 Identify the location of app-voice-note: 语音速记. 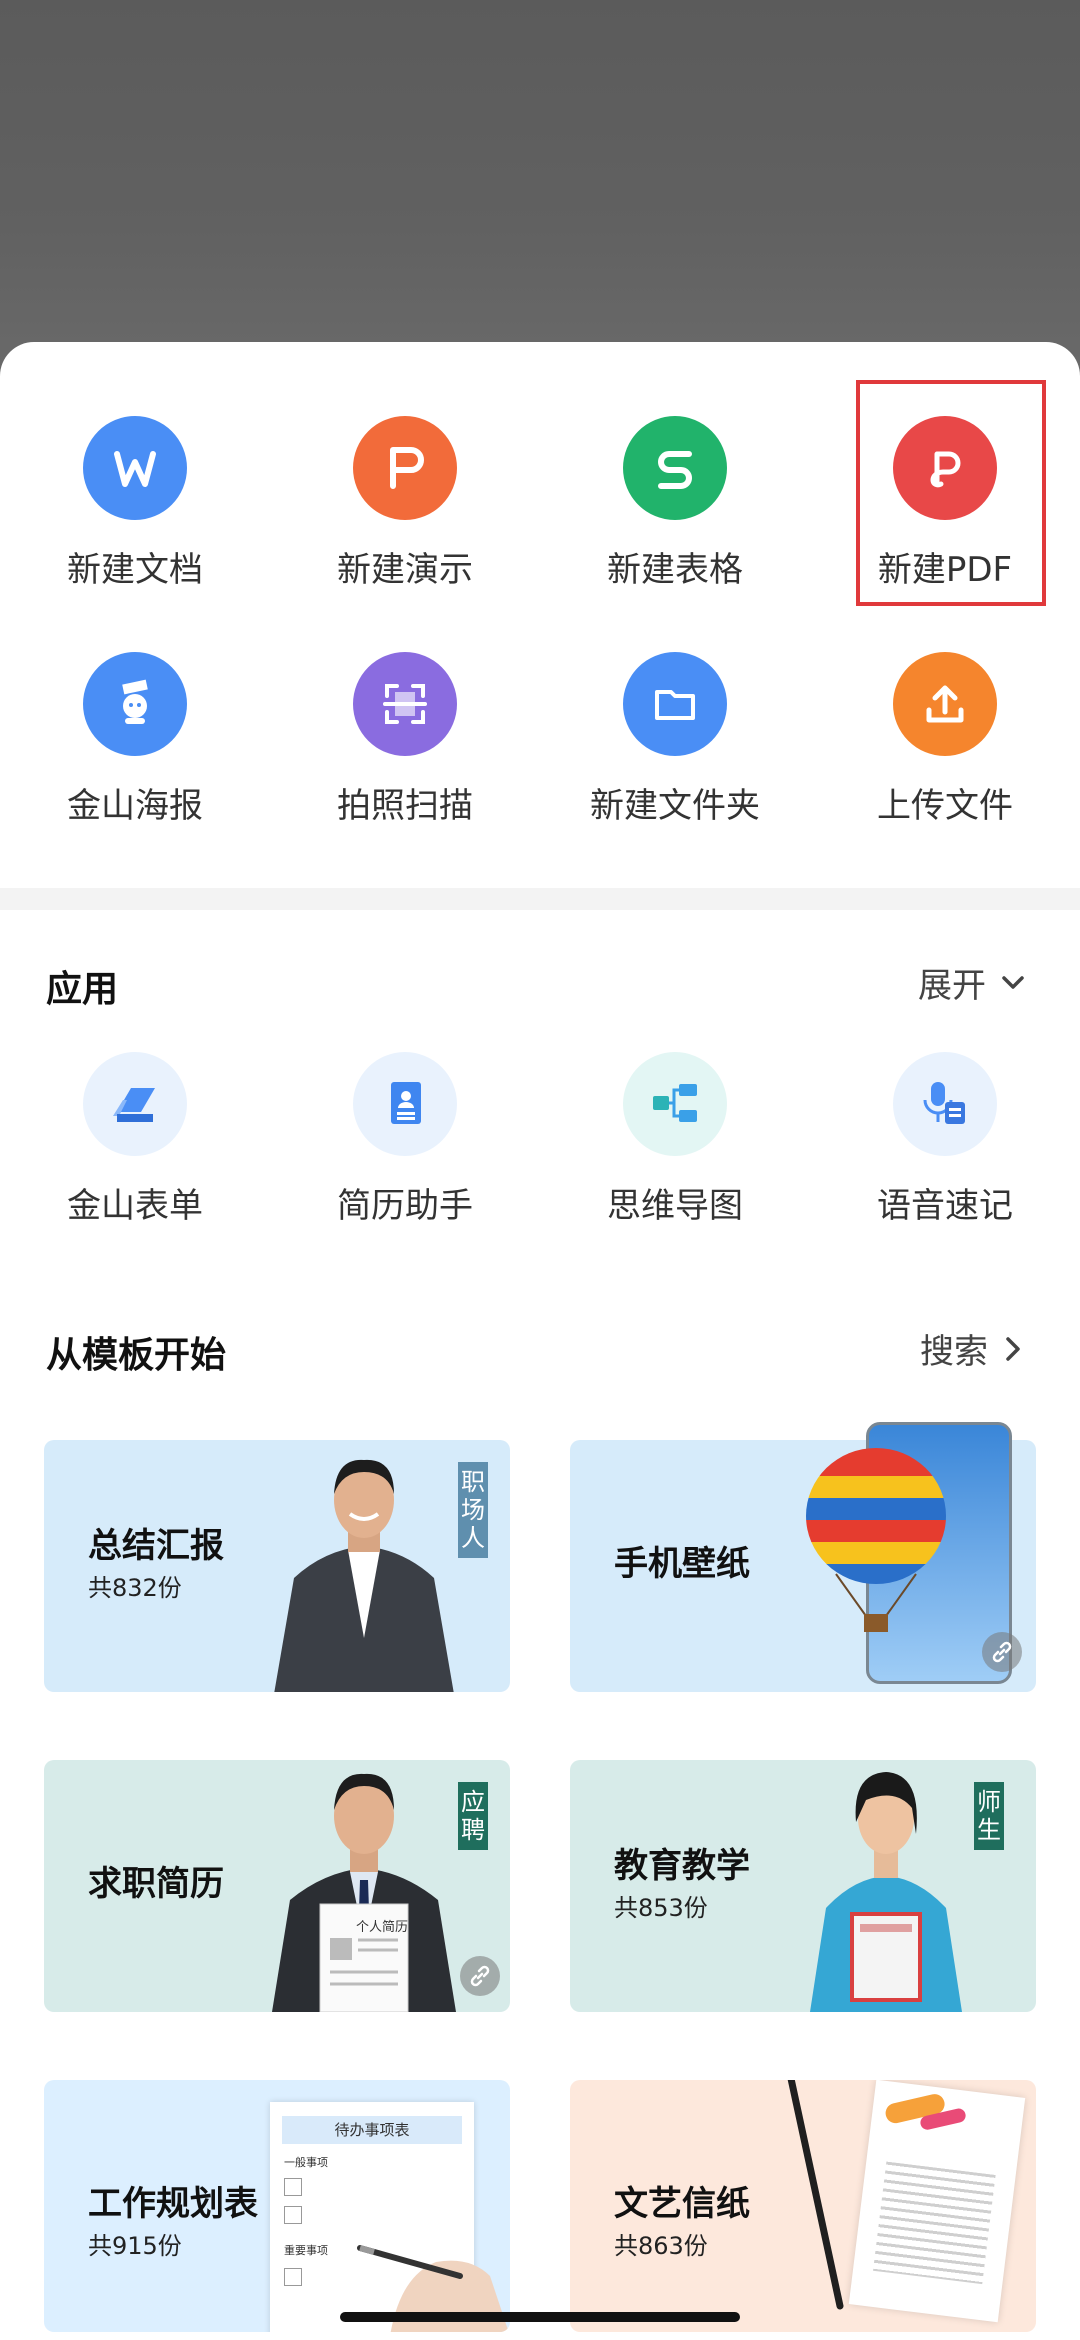
(945, 1139).